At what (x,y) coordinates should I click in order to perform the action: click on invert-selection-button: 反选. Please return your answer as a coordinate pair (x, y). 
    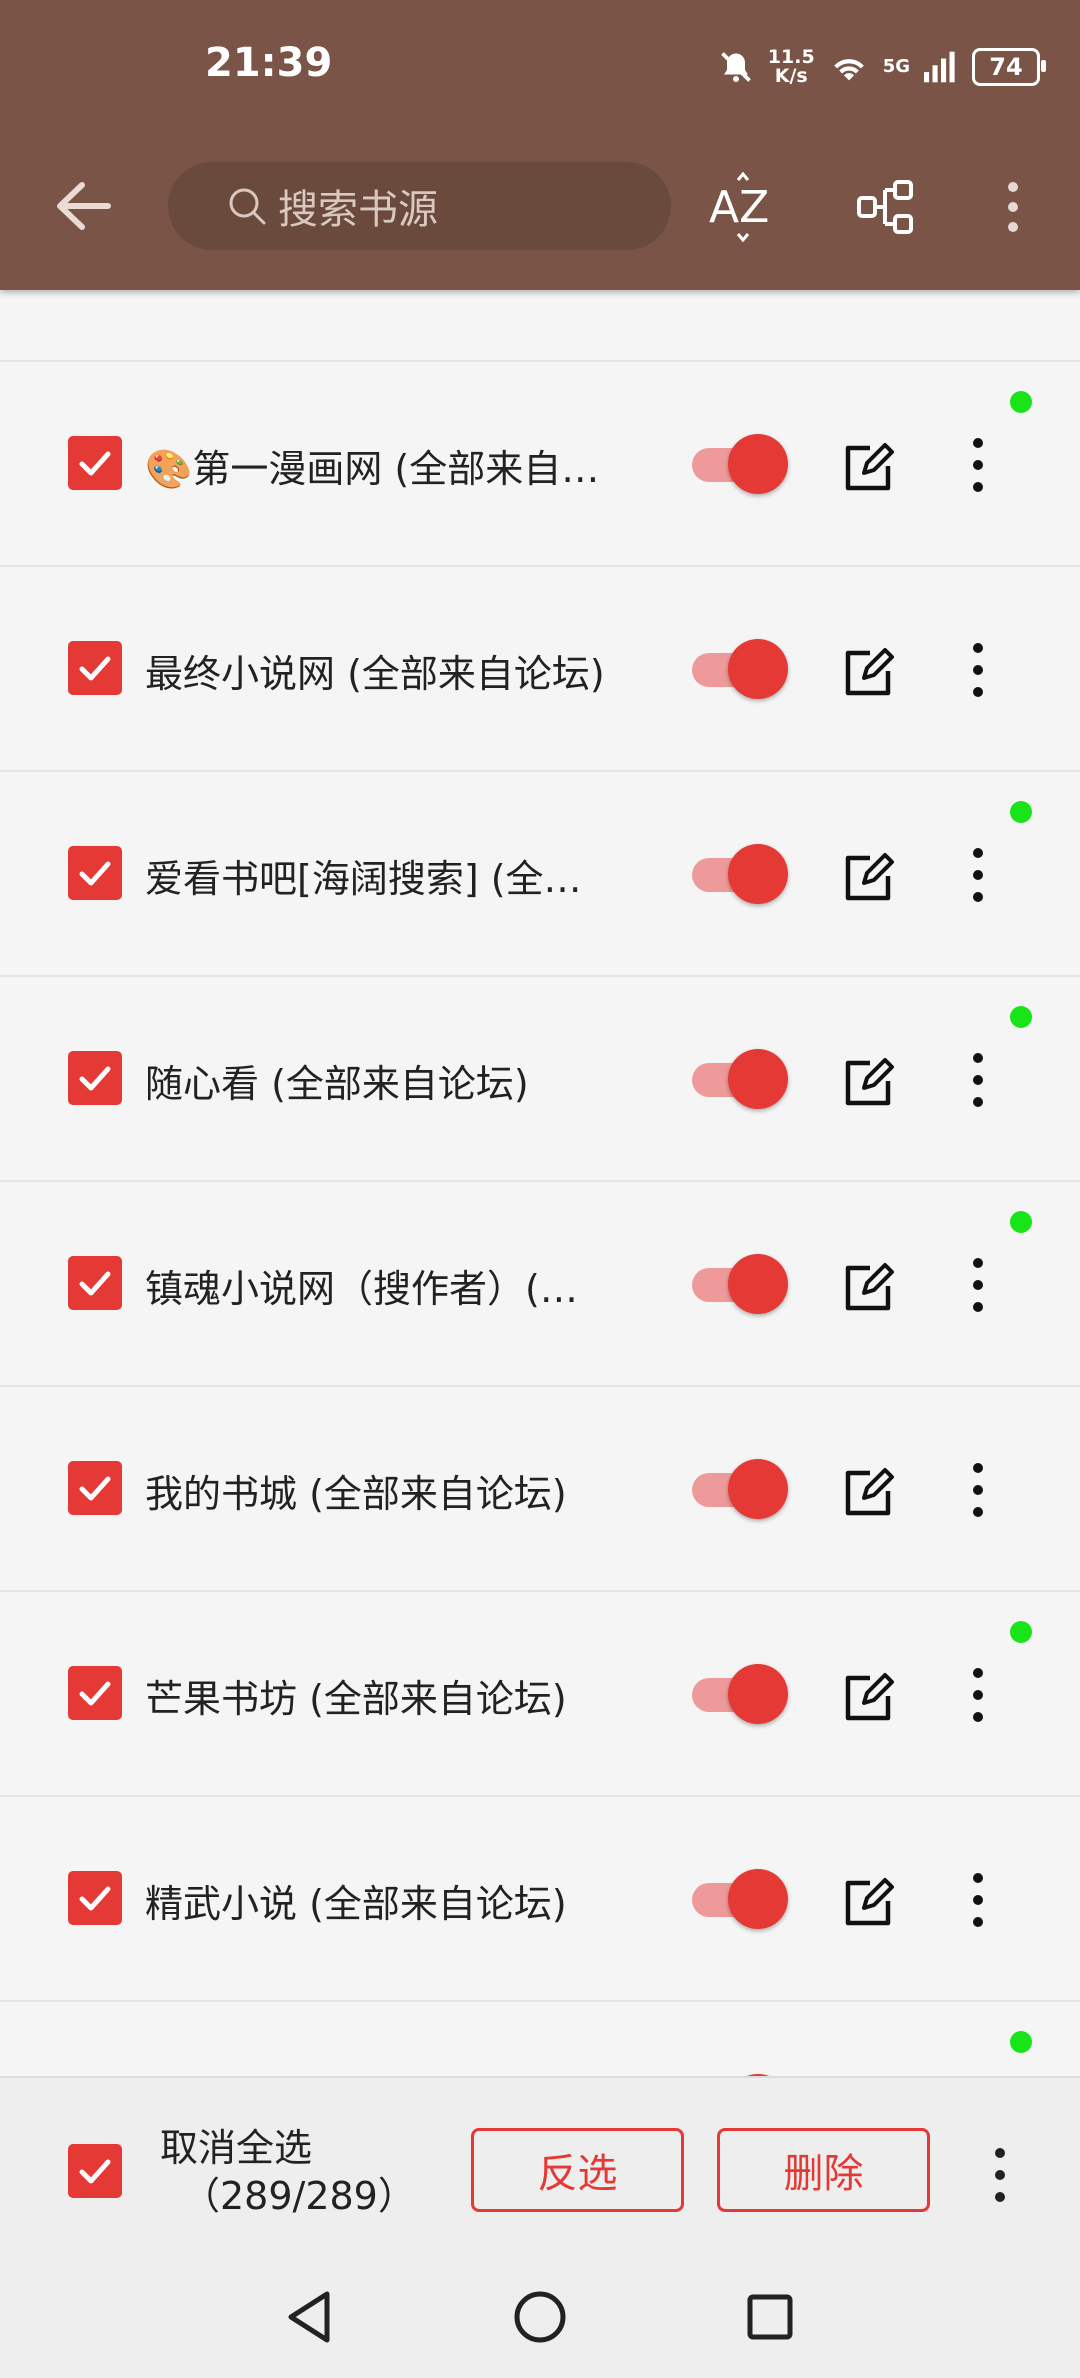
    Looking at the image, I should click on (577, 2170).